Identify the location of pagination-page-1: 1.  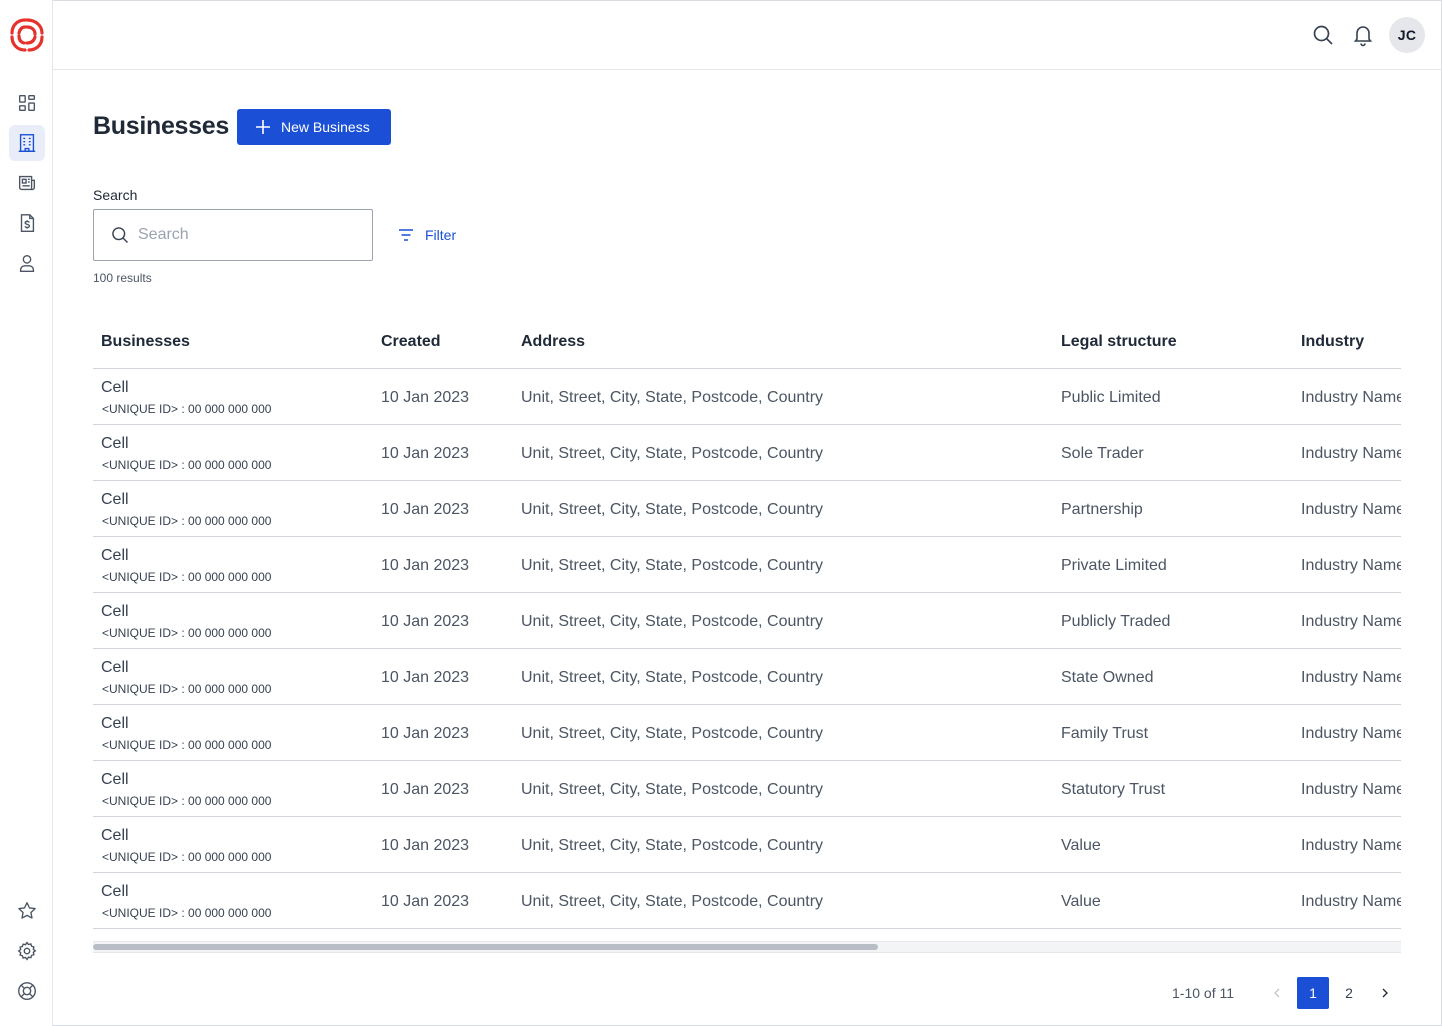
(1313, 993).